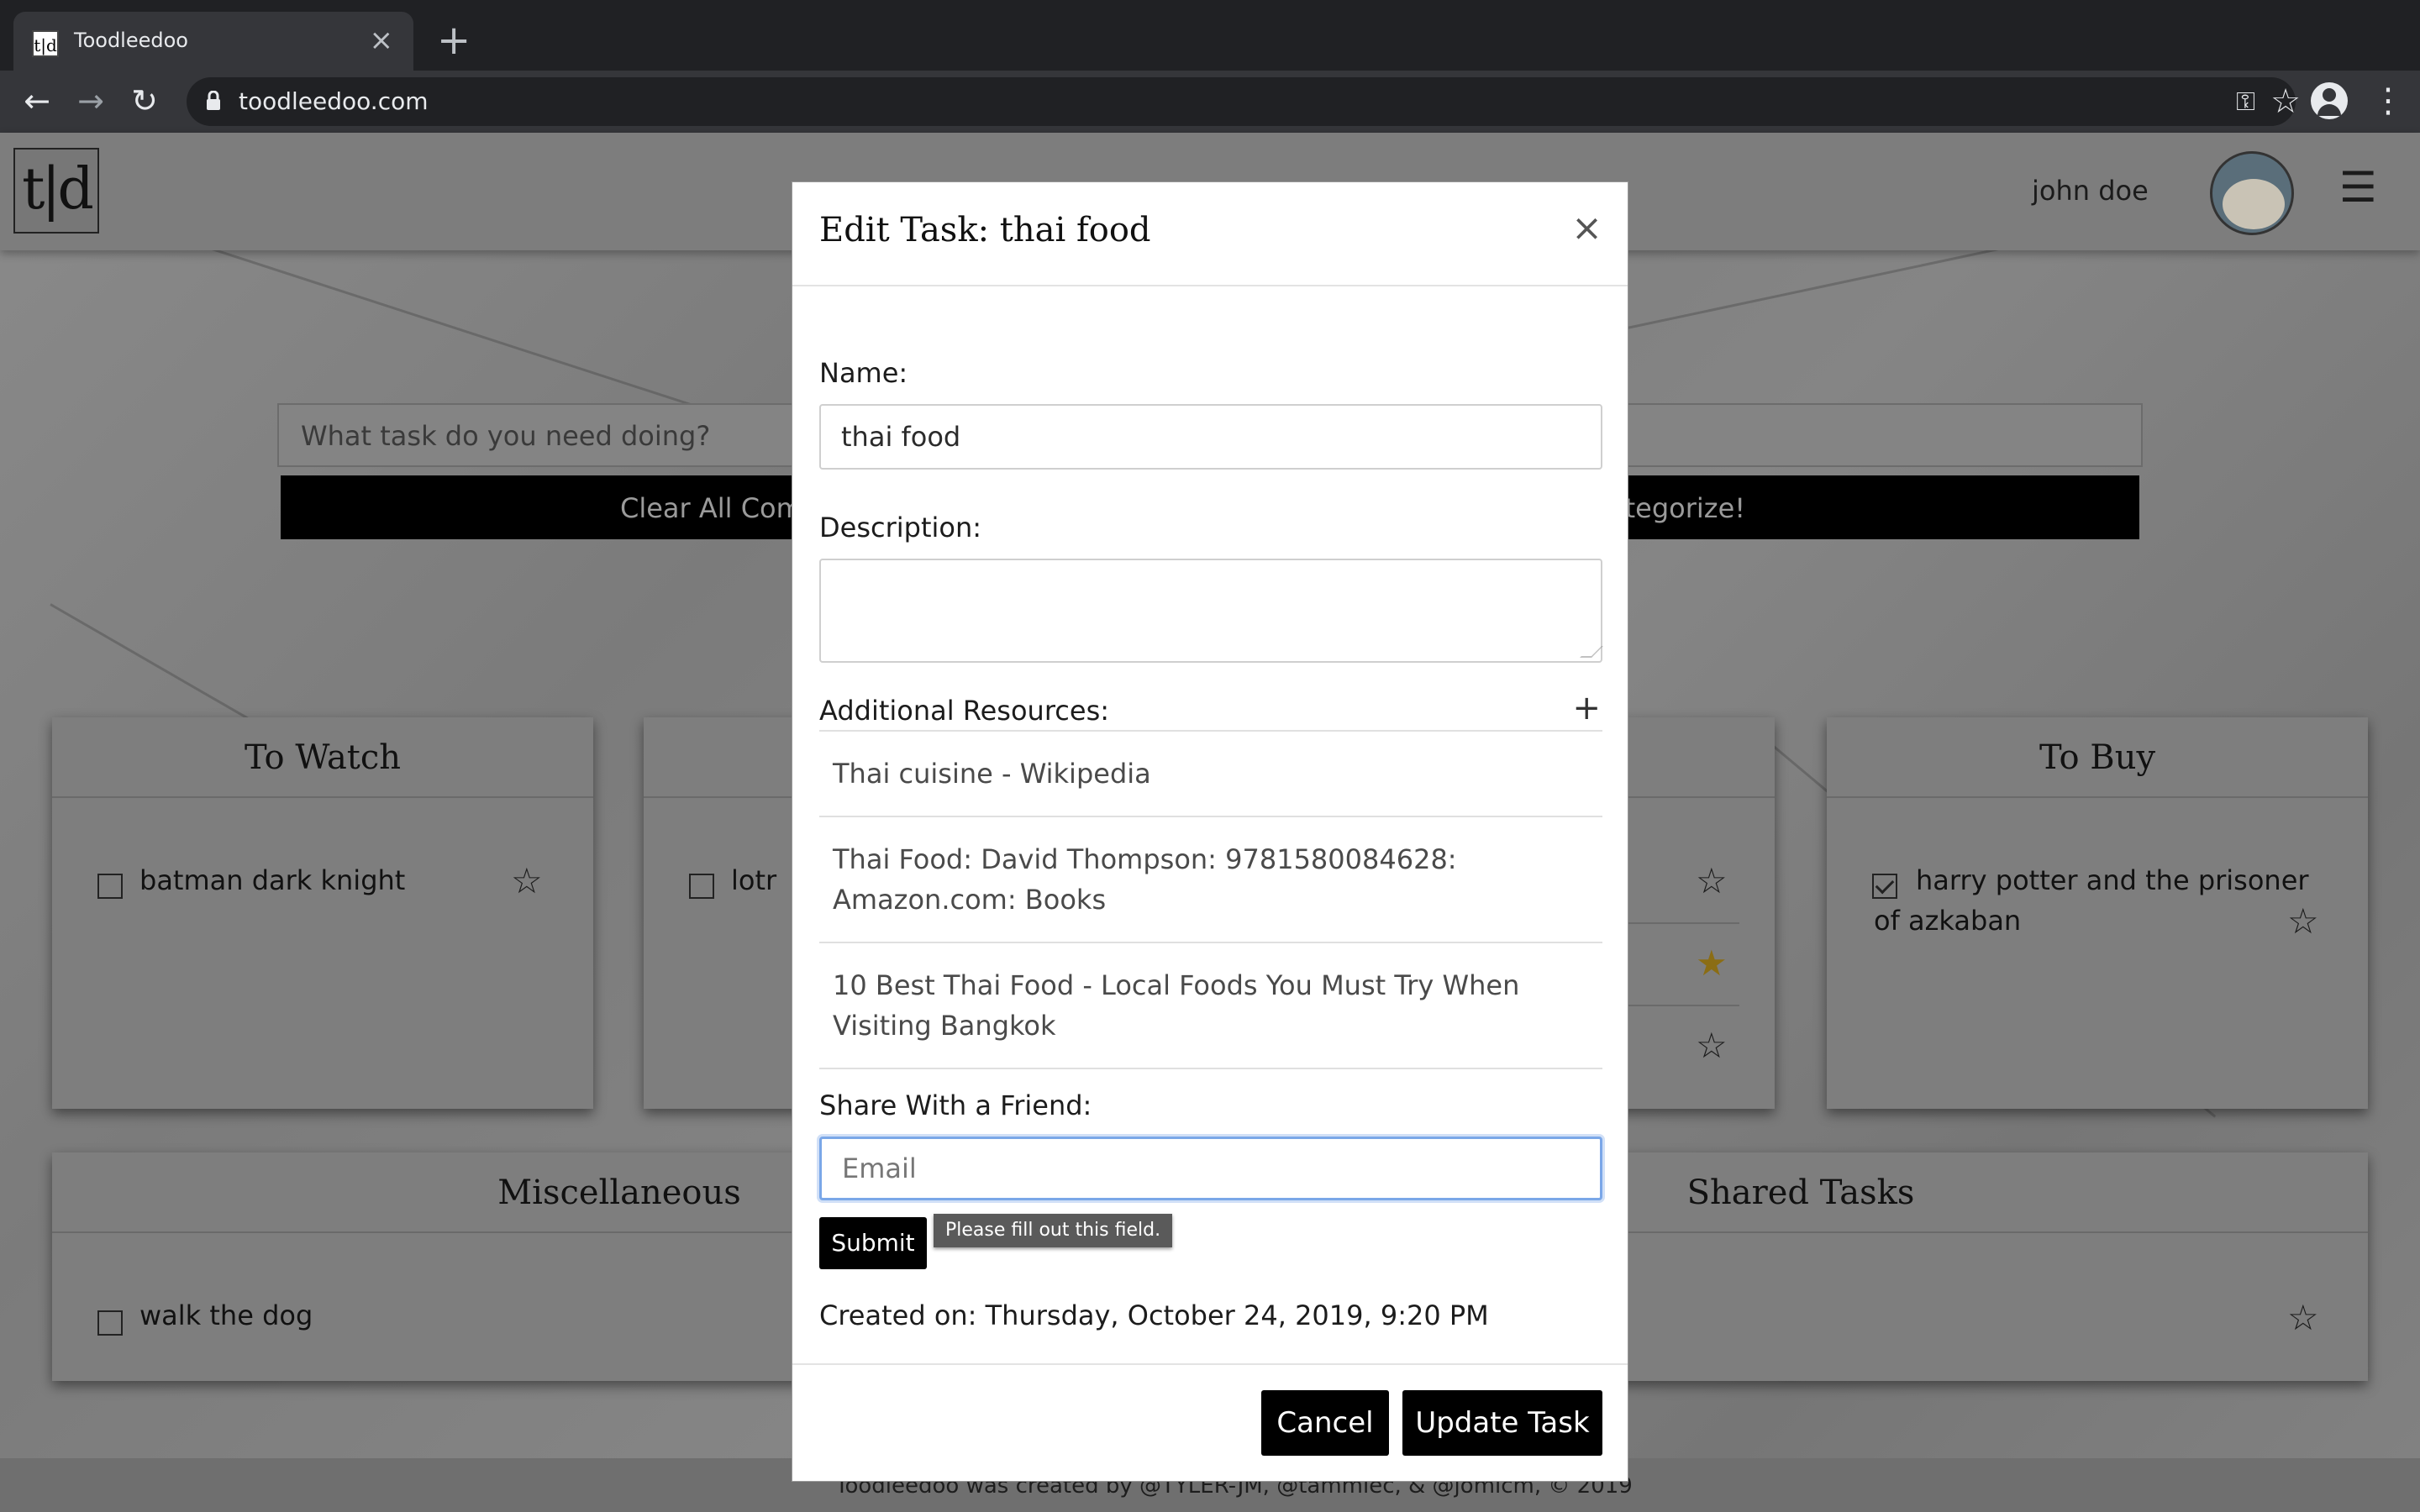 The image size is (2420, 1512). I want to click on name-label: Name:, so click(864, 373).